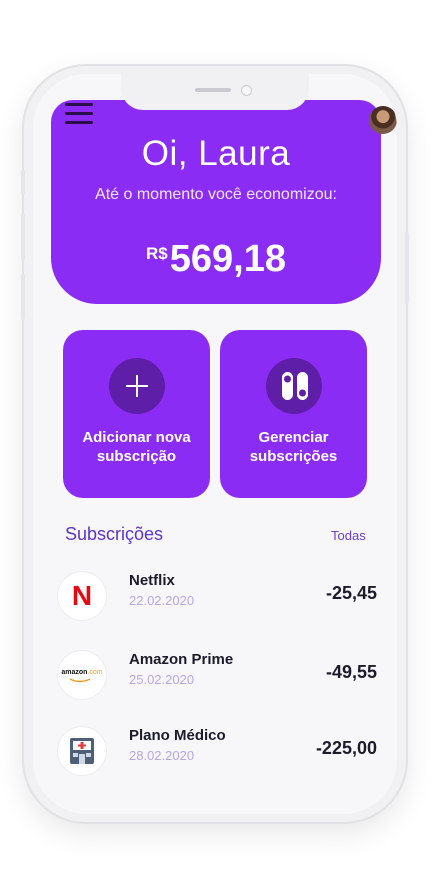 Image resolution: width=431 pixels, height=885 pixels. Describe the element at coordinates (181, 659) in the screenshot. I see `subscription-name: Amazon Prime` at that location.